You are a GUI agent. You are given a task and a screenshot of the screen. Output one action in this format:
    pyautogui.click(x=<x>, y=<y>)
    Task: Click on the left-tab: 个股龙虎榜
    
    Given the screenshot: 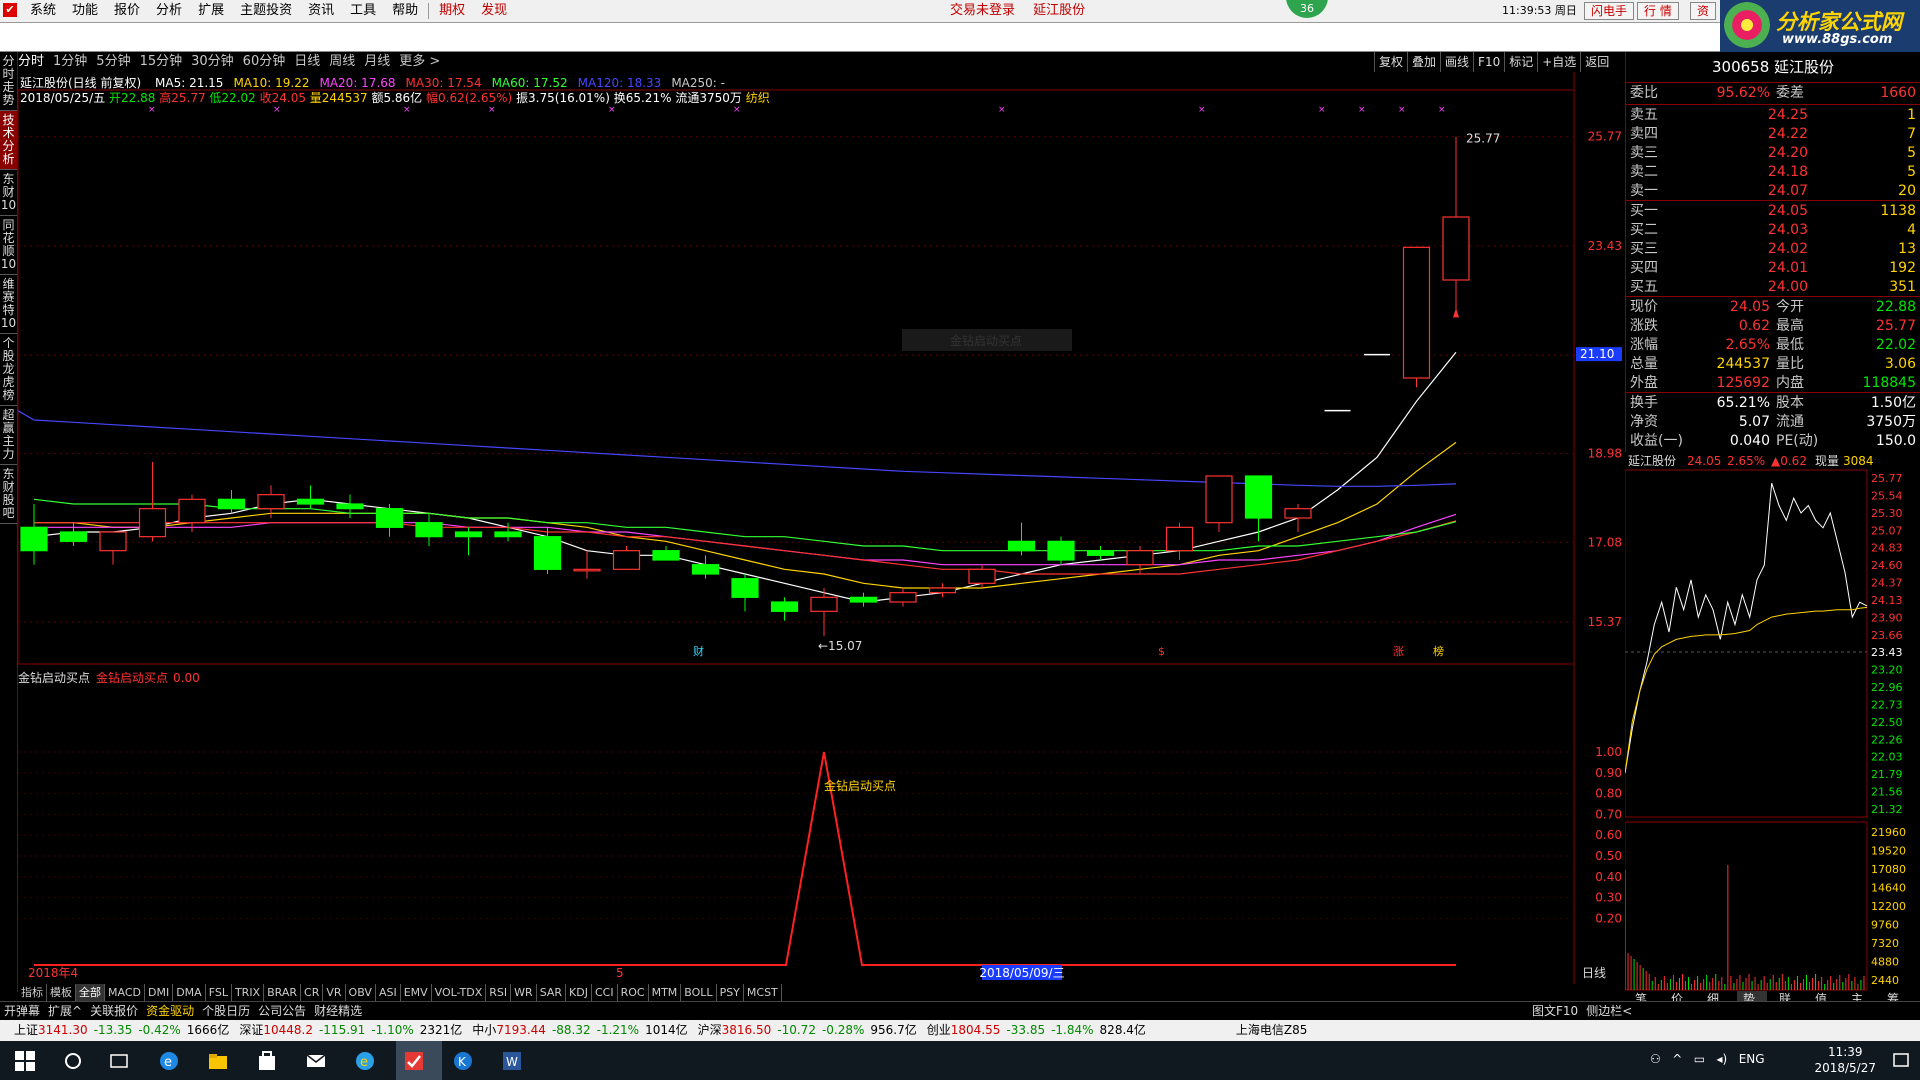 What is the action you would take?
    pyautogui.click(x=8, y=370)
    